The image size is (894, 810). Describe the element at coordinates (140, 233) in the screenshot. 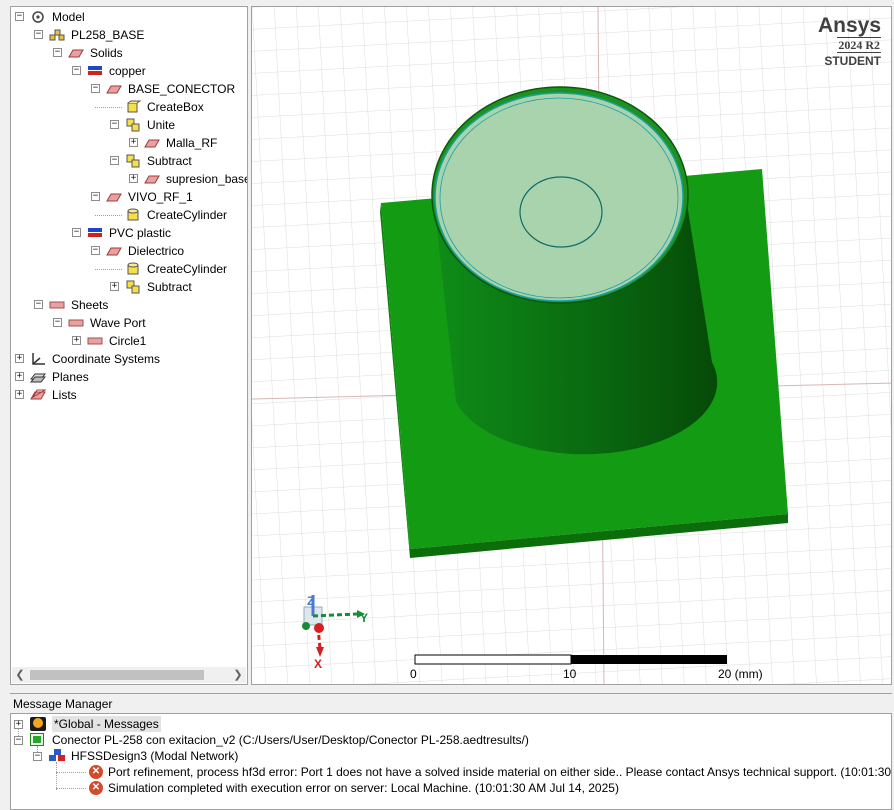

I see `tree-item-label: PVC plastic` at that location.